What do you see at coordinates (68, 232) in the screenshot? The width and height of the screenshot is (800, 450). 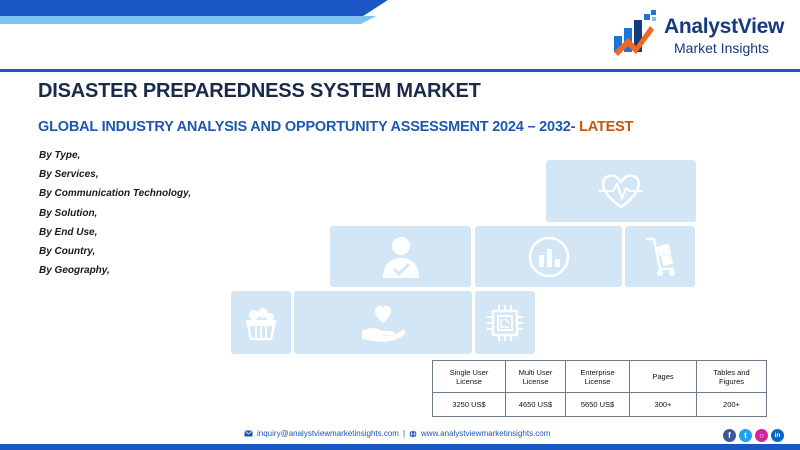 I see `segment-item: By End Use,` at bounding box center [68, 232].